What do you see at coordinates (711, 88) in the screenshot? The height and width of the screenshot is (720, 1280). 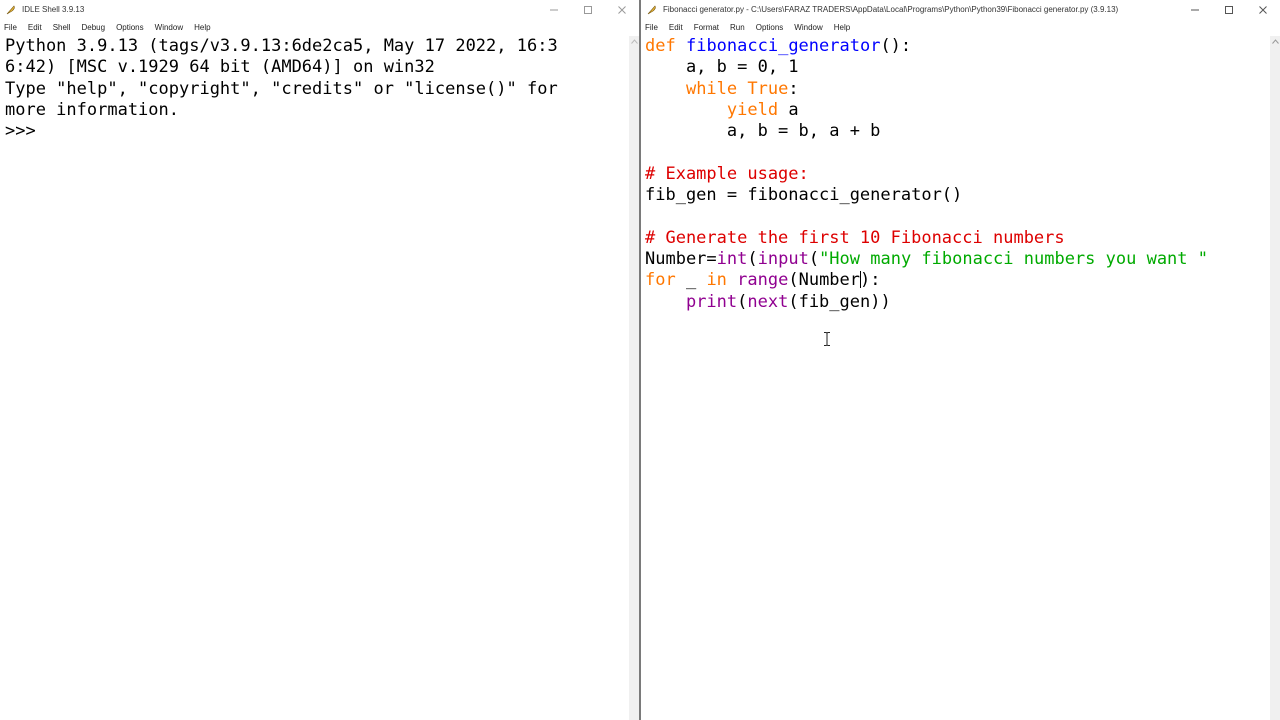 I see `keyword-token: while` at bounding box center [711, 88].